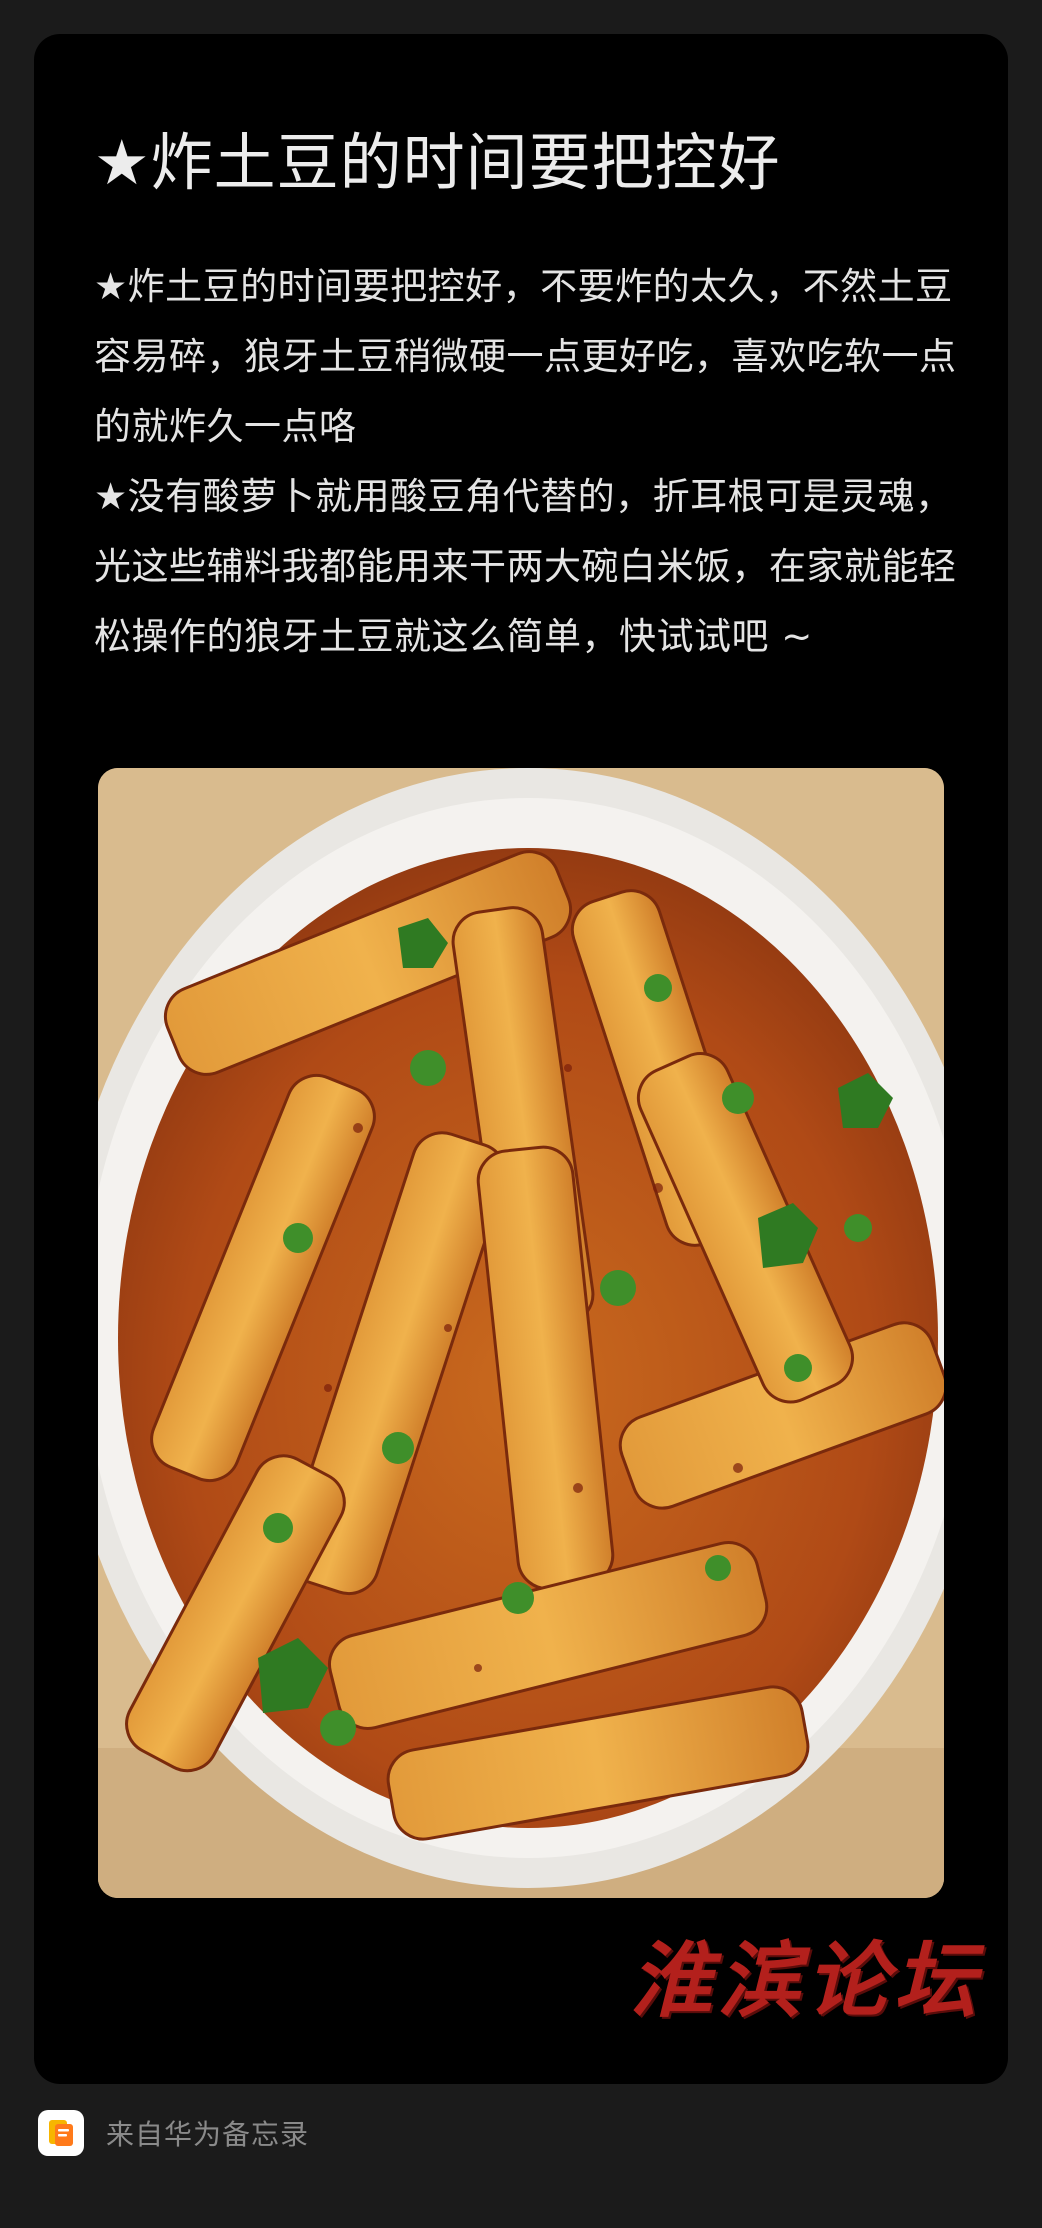 Image resolution: width=1042 pixels, height=2228 pixels. I want to click on notes-app-icon, so click(61, 2133).